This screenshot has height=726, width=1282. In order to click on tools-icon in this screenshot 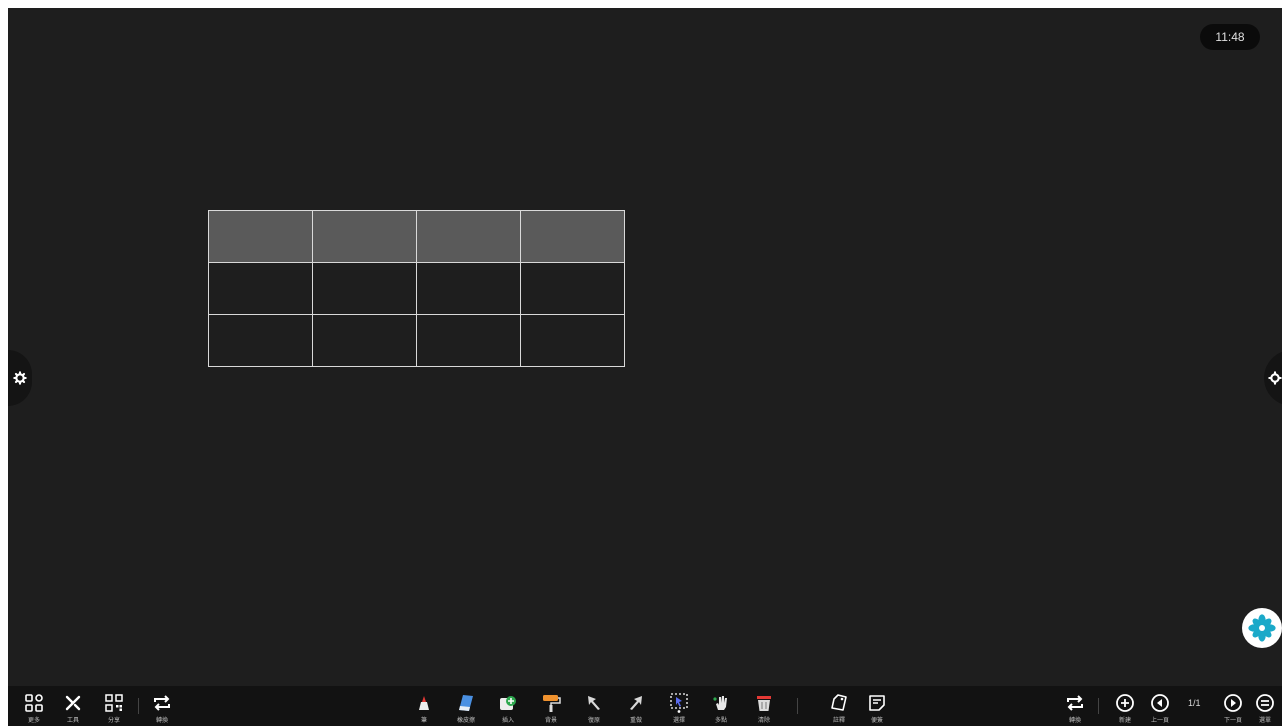, I will do `click(73, 703)`.